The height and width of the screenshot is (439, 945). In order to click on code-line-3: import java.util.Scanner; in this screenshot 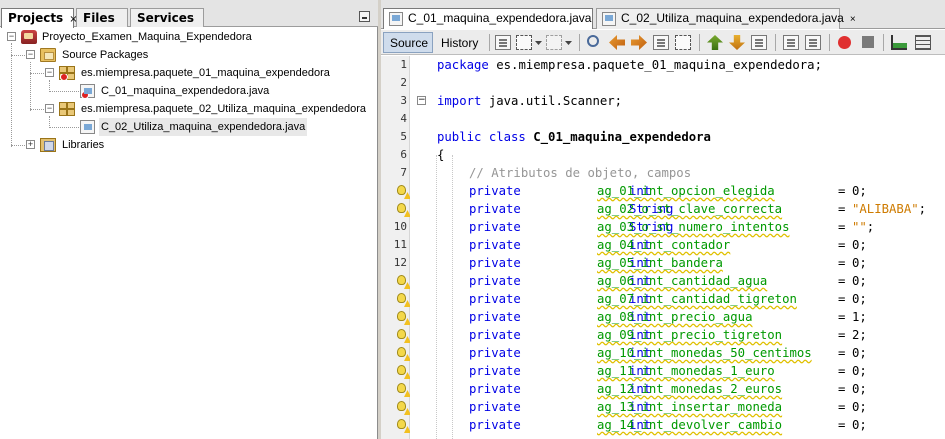, I will do `click(529, 101)`.